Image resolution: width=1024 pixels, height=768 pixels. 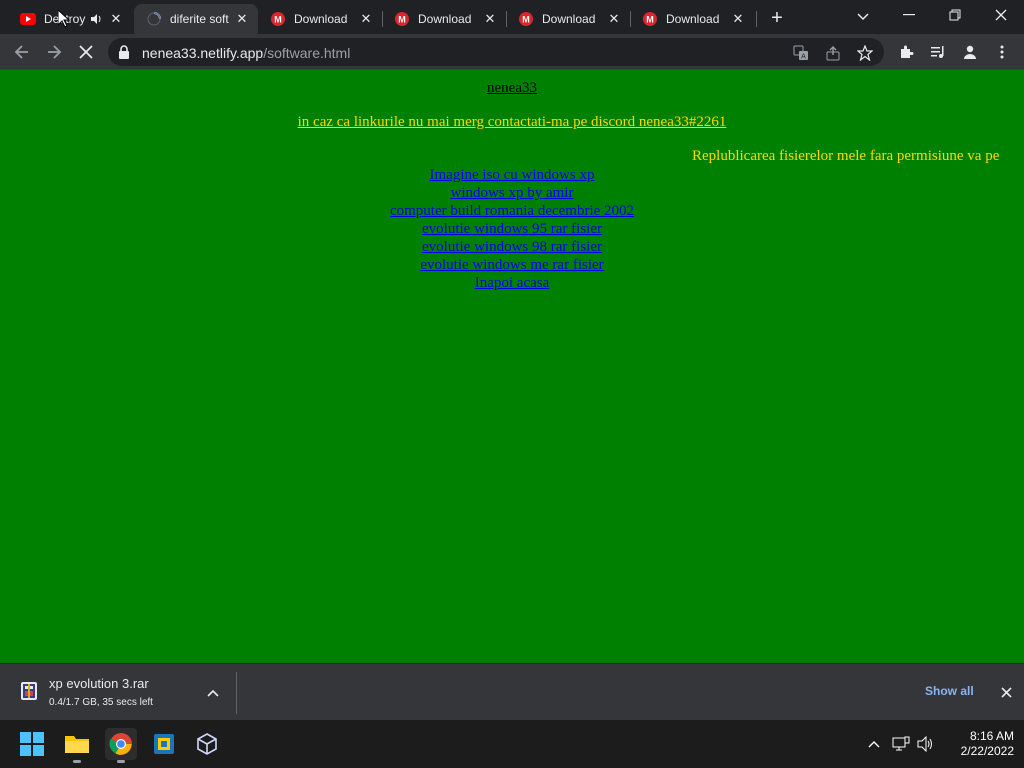 I want to click on clock-date: 2/22/2022, so click(x=987, y=751).